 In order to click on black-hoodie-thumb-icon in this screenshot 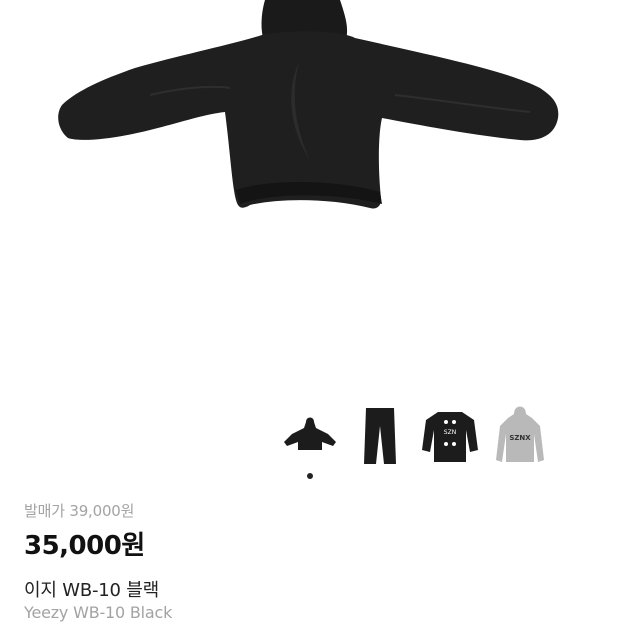, I will do `click(310, 433)`.